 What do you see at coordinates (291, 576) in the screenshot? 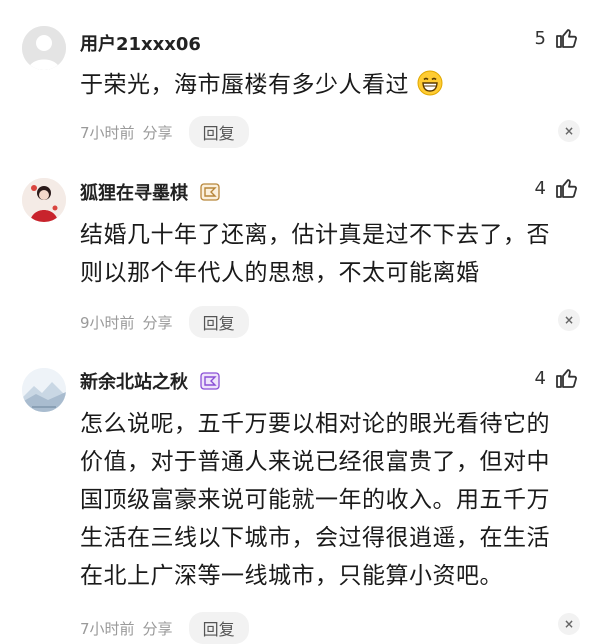
I see `comment-text-line: 在北上广深等一线城市，只能算小资吧。` at bounding box center [291, 576].